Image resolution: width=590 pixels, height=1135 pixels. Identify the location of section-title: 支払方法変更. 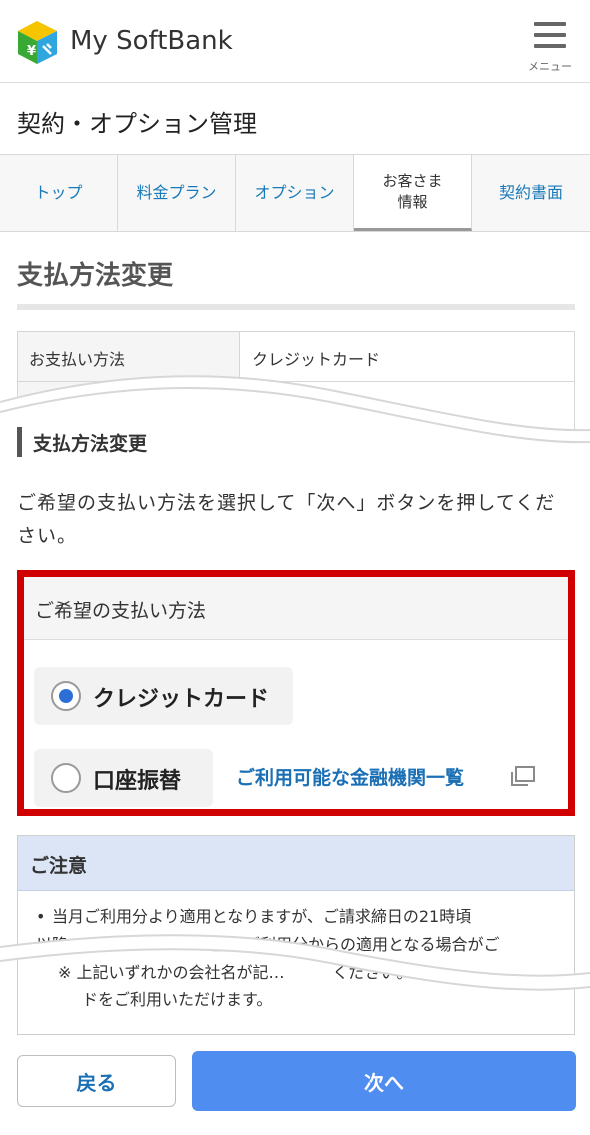
(95, 276).